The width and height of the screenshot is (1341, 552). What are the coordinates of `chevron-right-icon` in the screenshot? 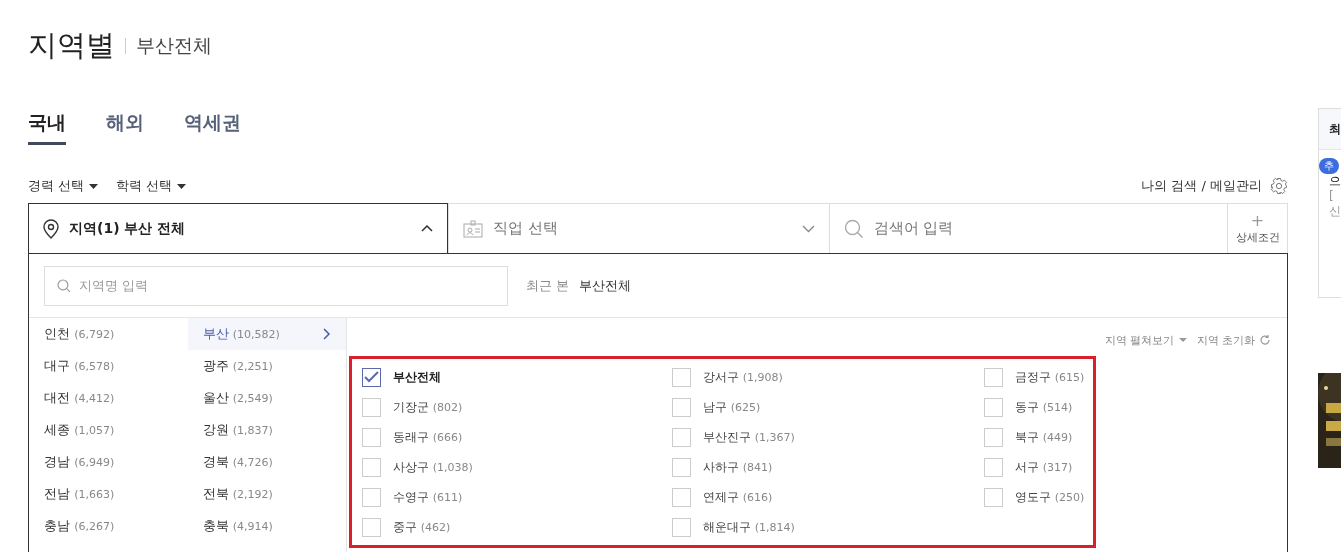 It's located at (327, 334).